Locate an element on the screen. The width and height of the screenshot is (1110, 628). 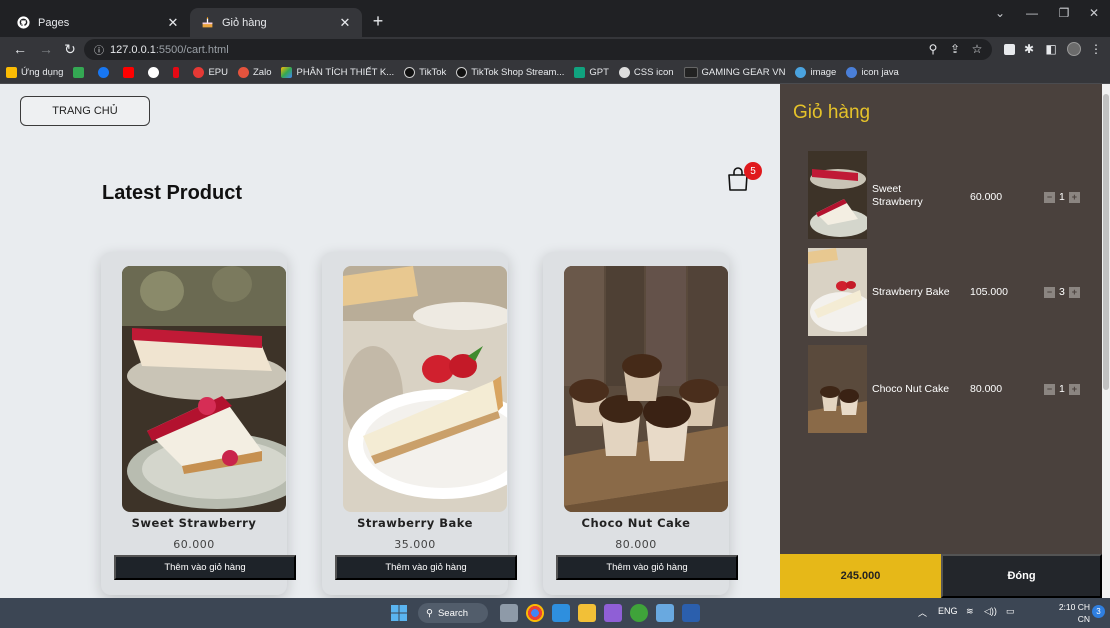
zalo-icon is located at coordinates (243, 72).